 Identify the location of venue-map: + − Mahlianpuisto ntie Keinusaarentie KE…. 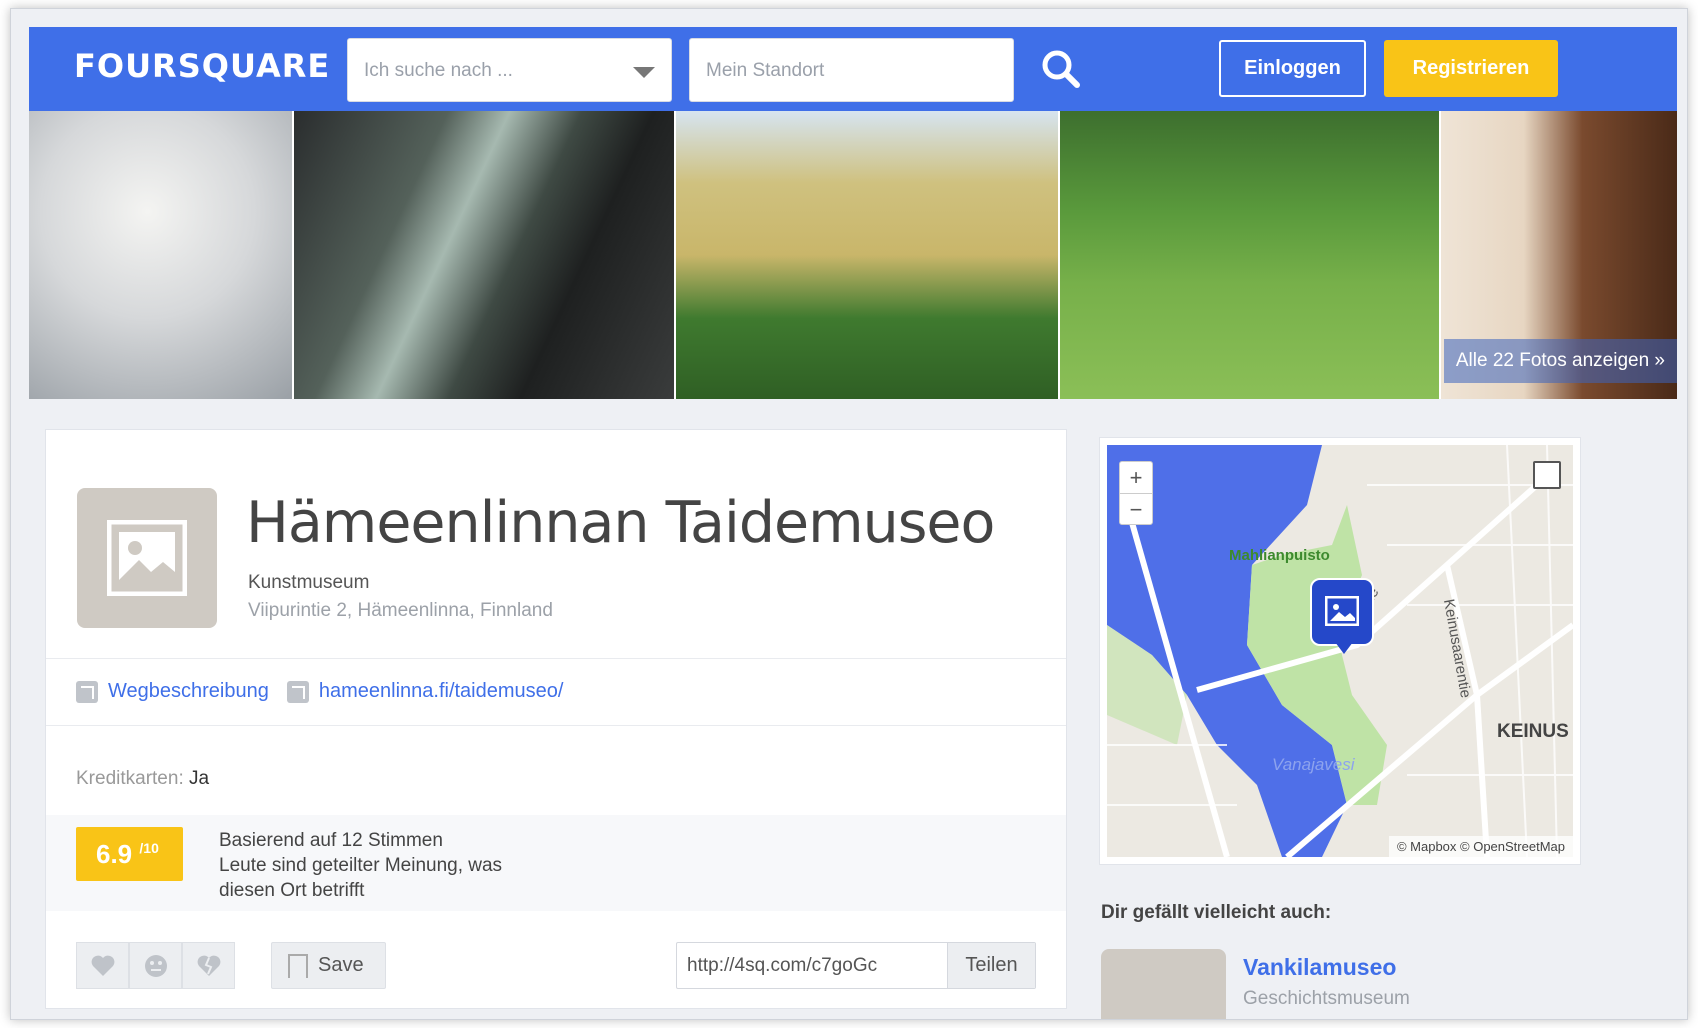
(1340, 651).